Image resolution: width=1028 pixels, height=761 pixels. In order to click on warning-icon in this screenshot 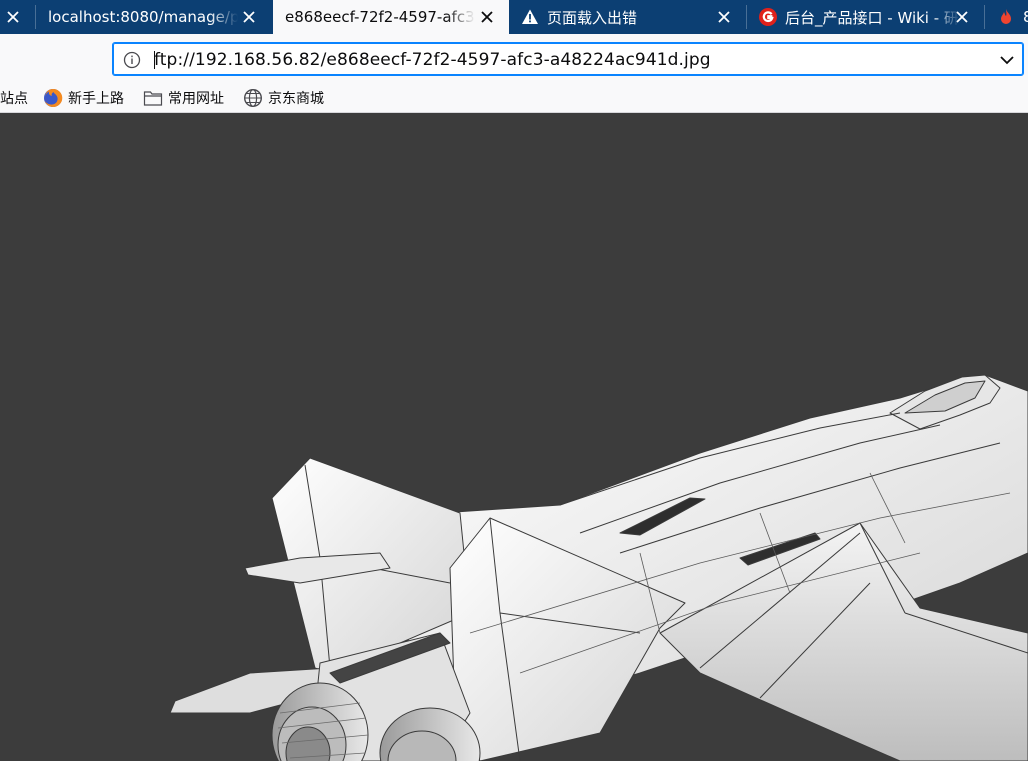, I will do `click(530, 17)`.